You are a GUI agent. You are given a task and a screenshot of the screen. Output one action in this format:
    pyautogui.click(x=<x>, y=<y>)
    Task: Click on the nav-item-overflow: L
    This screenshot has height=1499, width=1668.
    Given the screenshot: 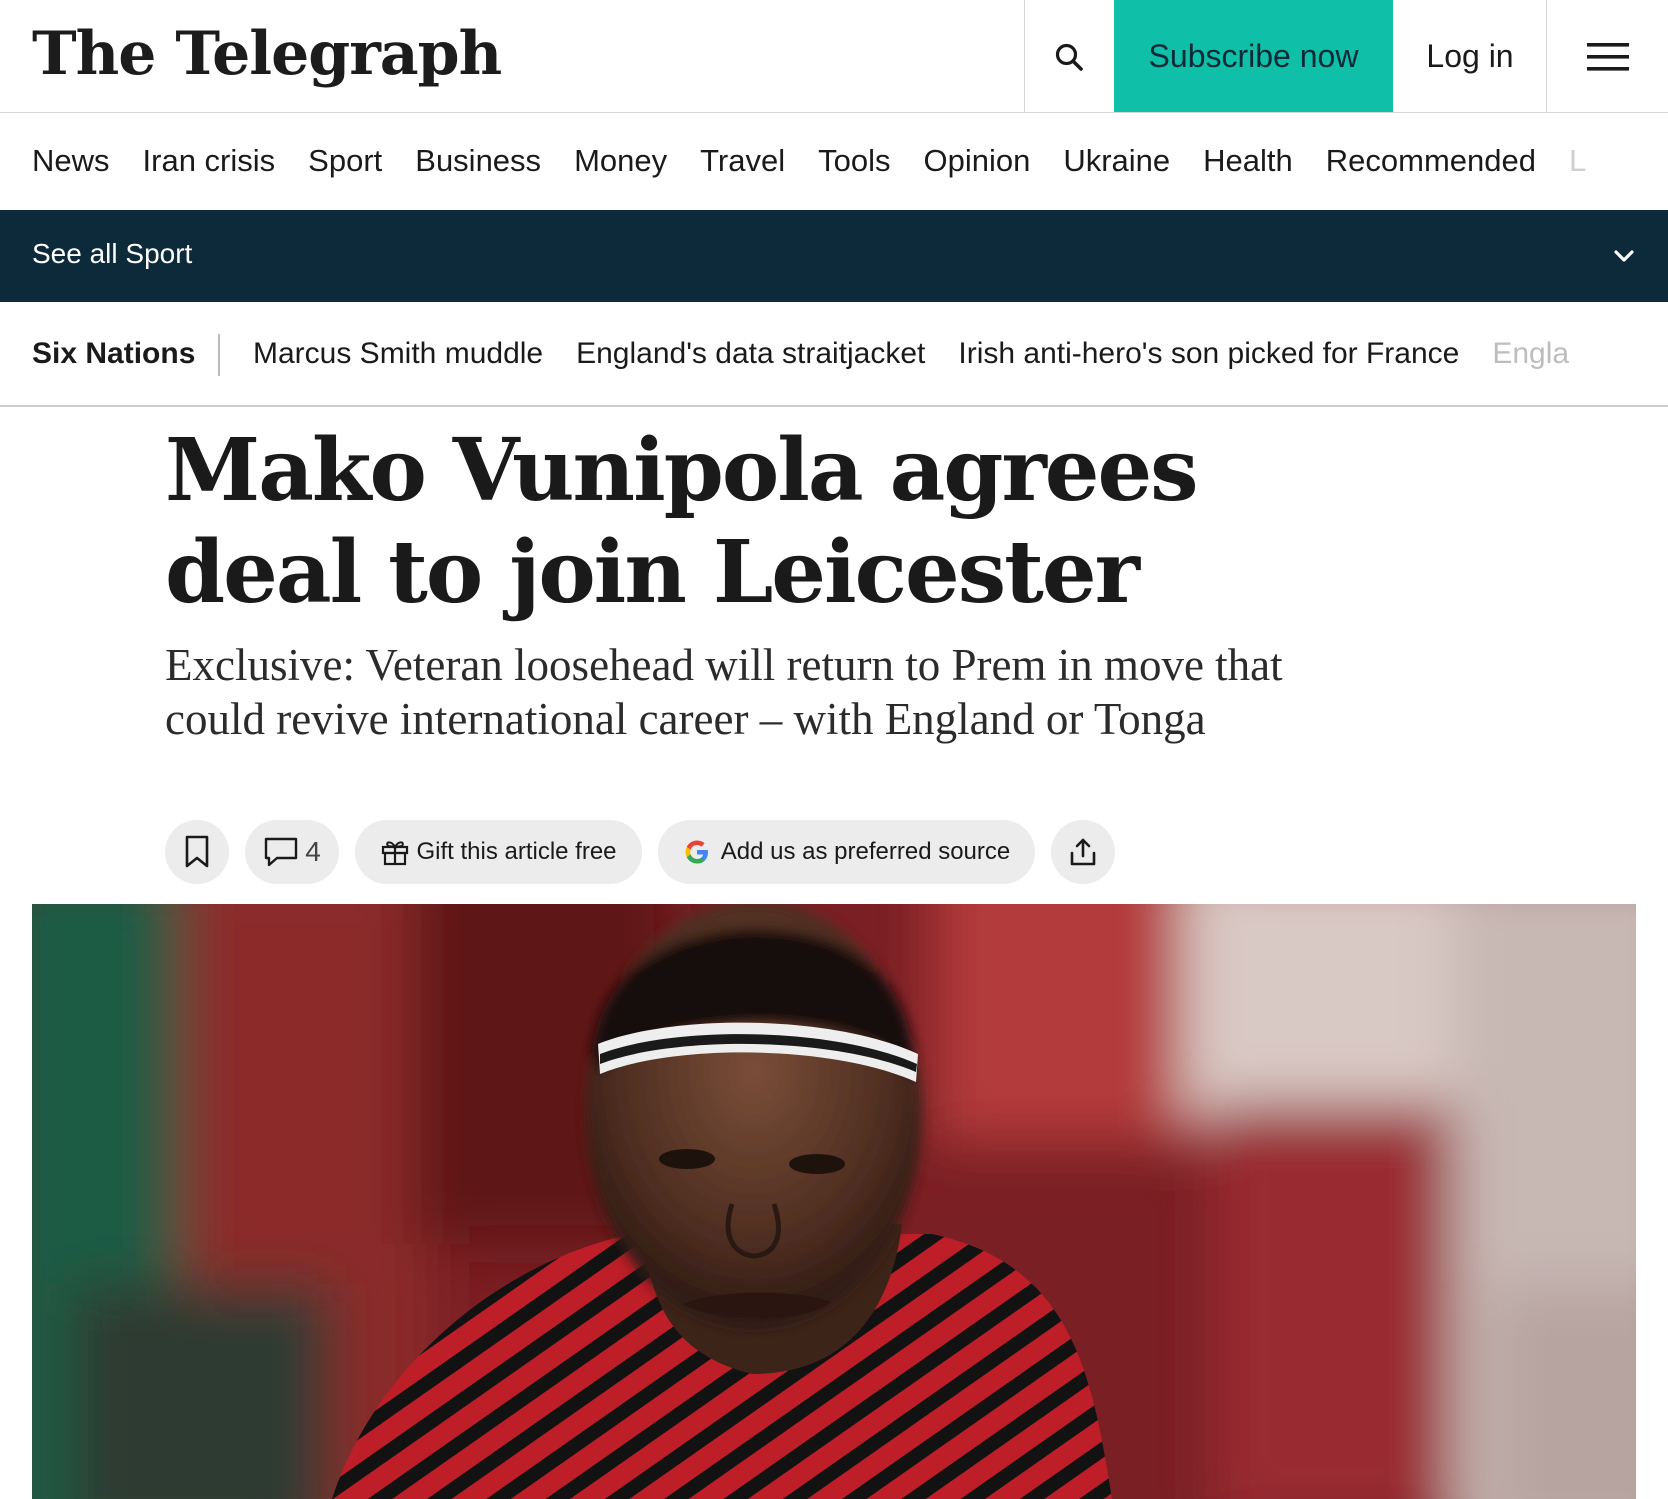 What is the action you would take?
    pyautogui.click(x=1577, y=161)
    